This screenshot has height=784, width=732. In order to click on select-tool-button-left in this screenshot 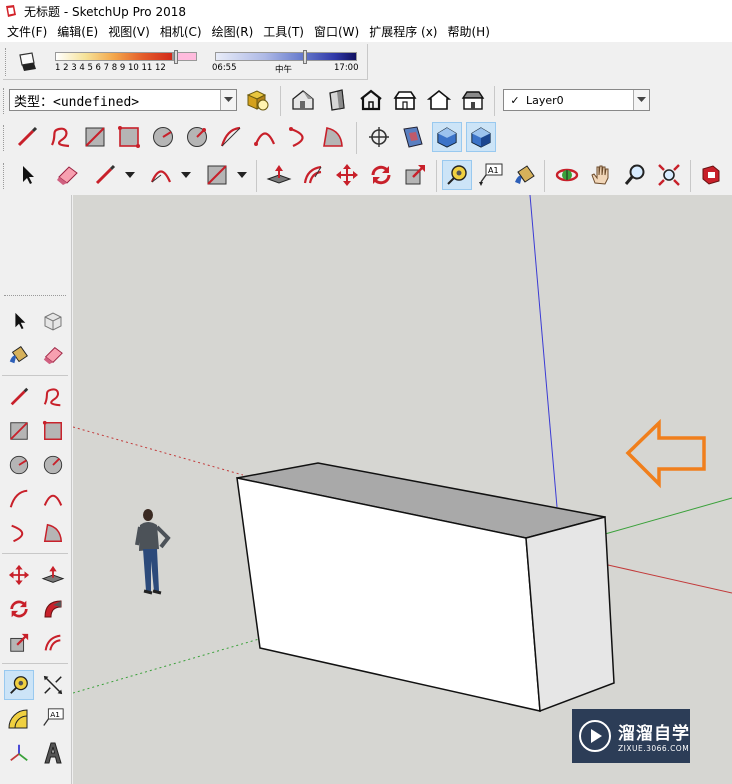, I will do `click(19, 321)`.